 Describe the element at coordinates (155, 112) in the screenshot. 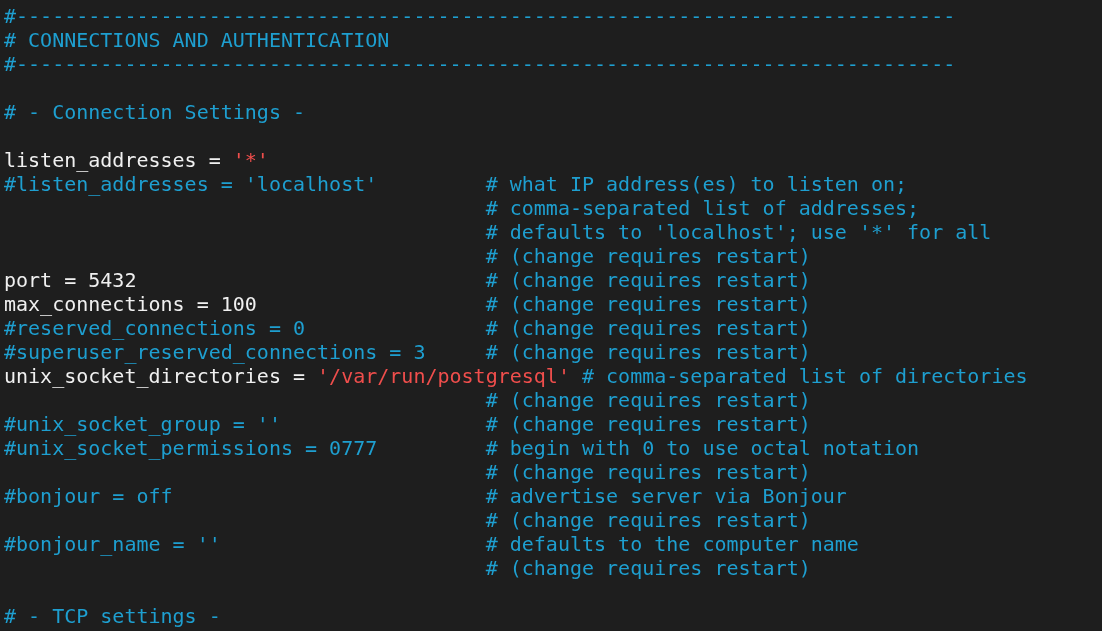

I see `comment-text: # - Connection Settings -` at that location.